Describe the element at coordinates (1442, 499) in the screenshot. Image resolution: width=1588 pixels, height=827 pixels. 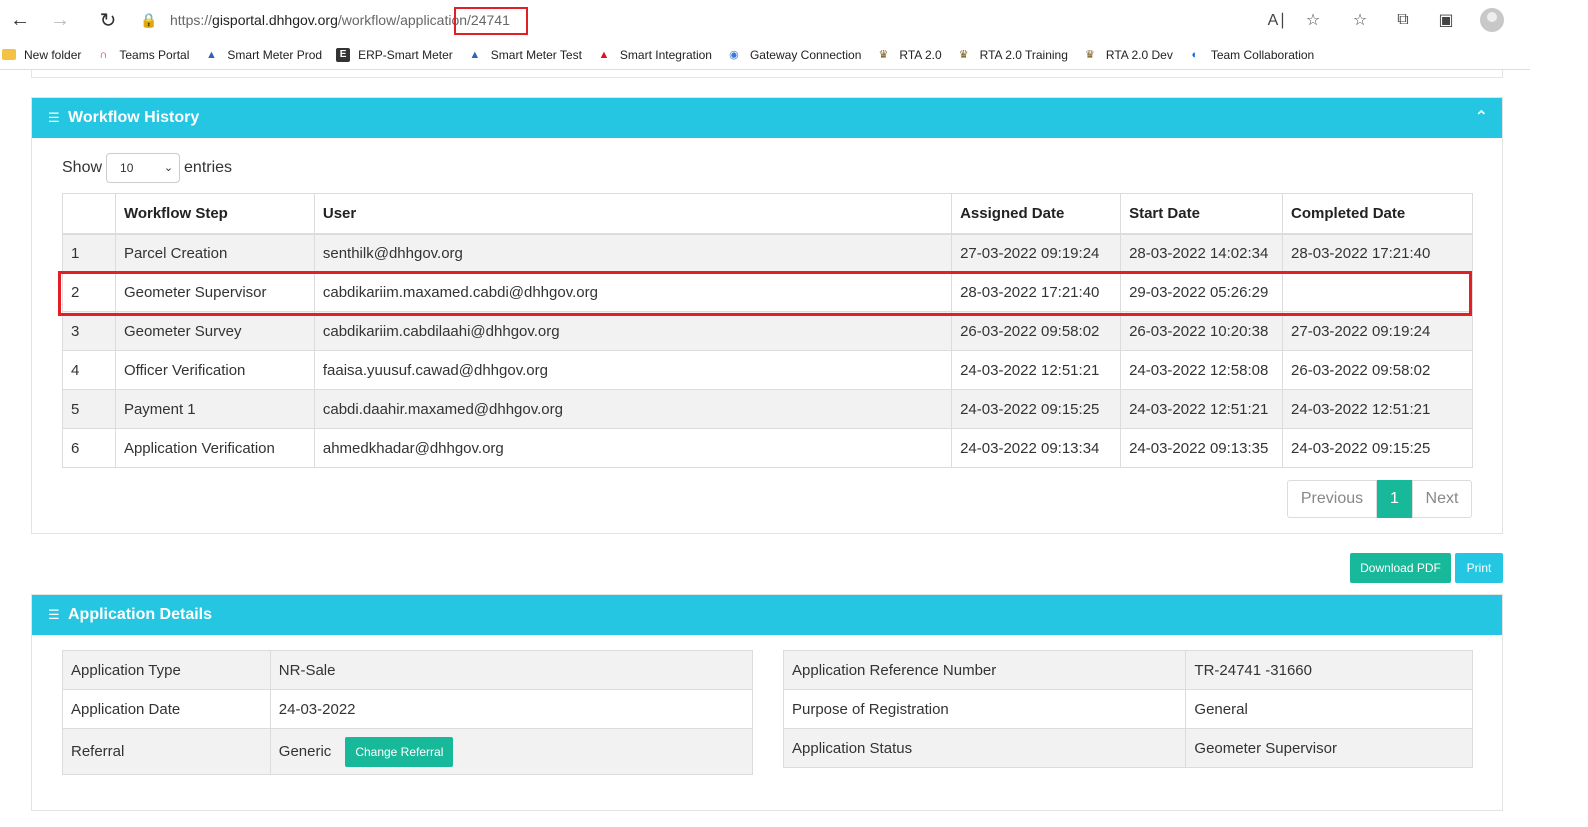
I see `next-page-button: Next` at that location.